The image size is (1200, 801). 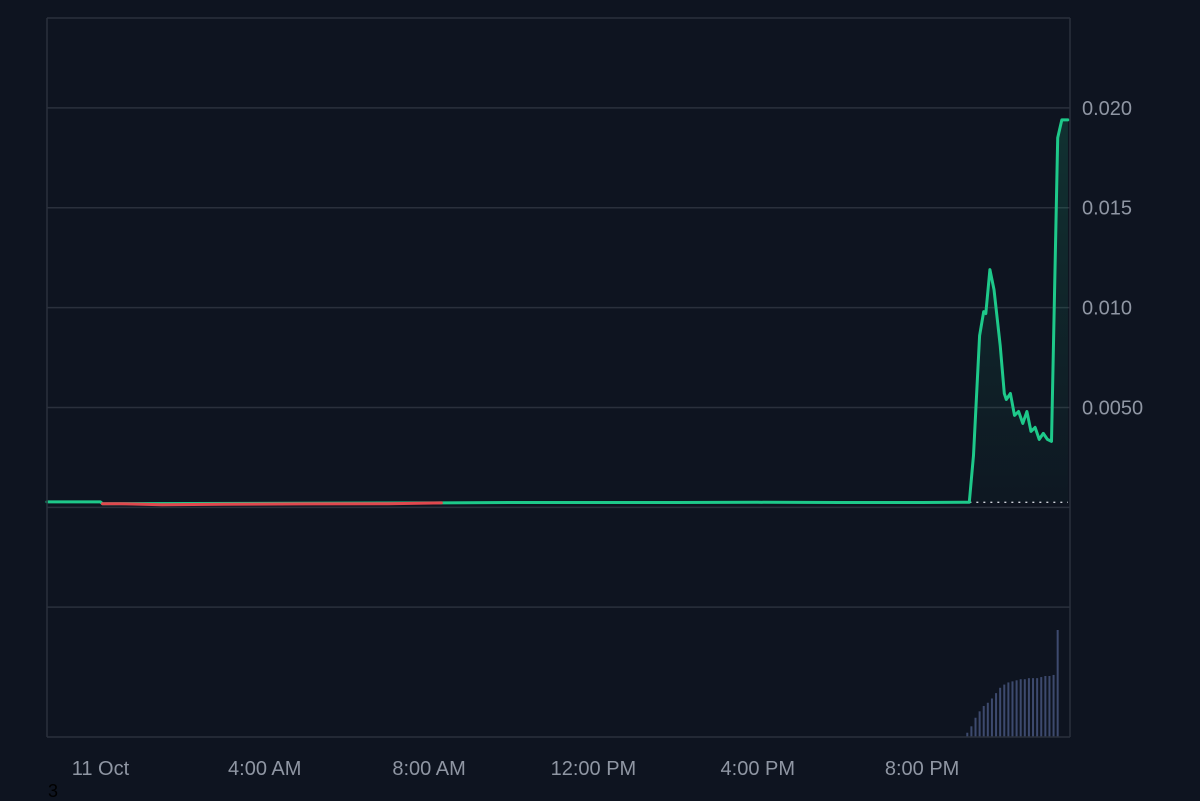 What do you see at coordinates (758, 769) in the screenshot?
I see `x-tick-label: 4:00 PM` at bounding box center [758, 769].